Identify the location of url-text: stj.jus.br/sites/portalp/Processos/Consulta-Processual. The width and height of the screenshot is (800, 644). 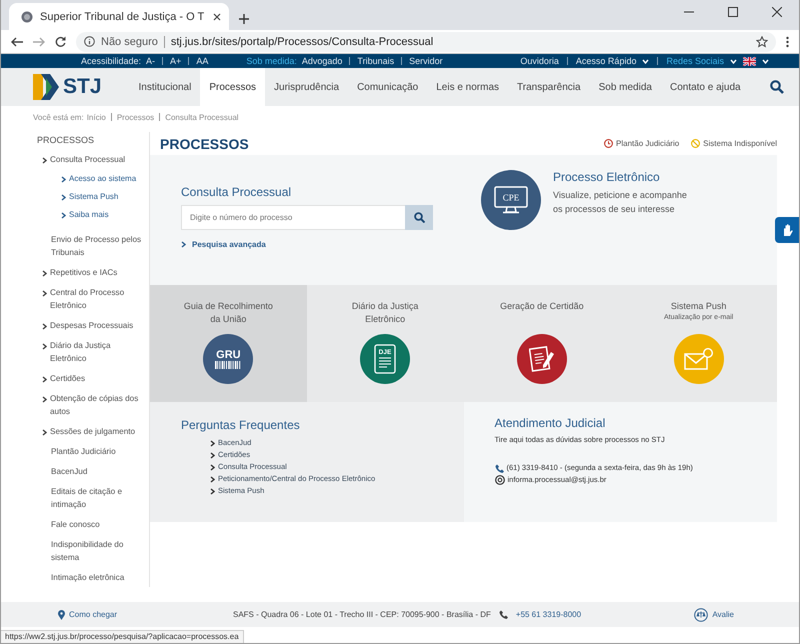
(302, 42).